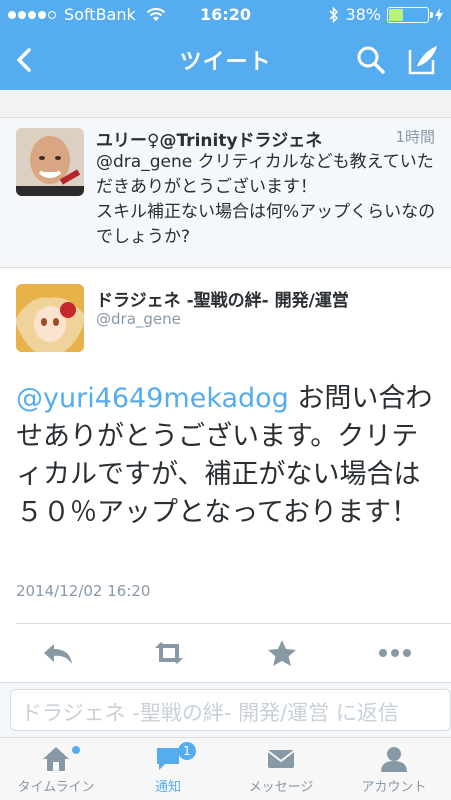 The image size is (451, 800). Describe the element at coordinates (439, 14) in the screenshot. I see `charging-icon` at that location.